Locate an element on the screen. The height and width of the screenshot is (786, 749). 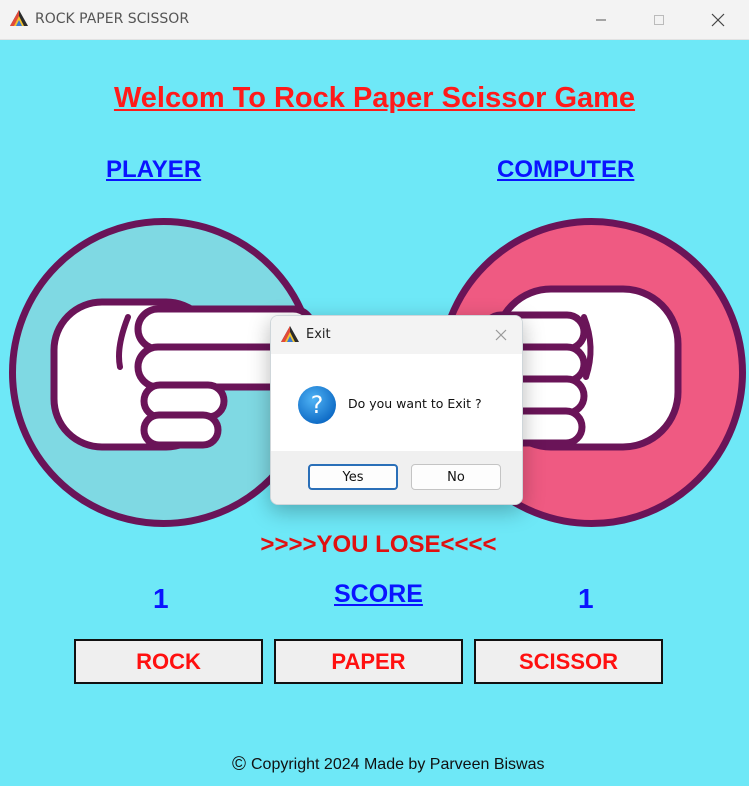
score-label: SCORE is located at coordinates (378, 594).